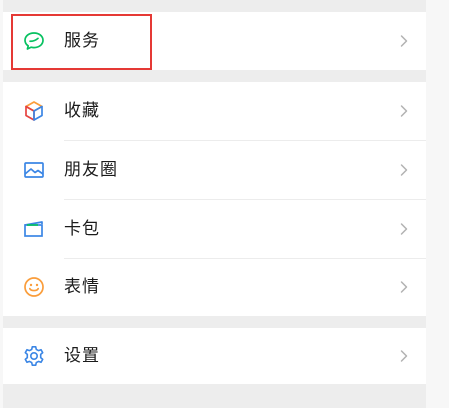 This screenshot has height=408, width=449. What do you see at coordinates (34, 41) in the screenshot?
I see `chat-bubble-icon` at bounding box center [34, 41].